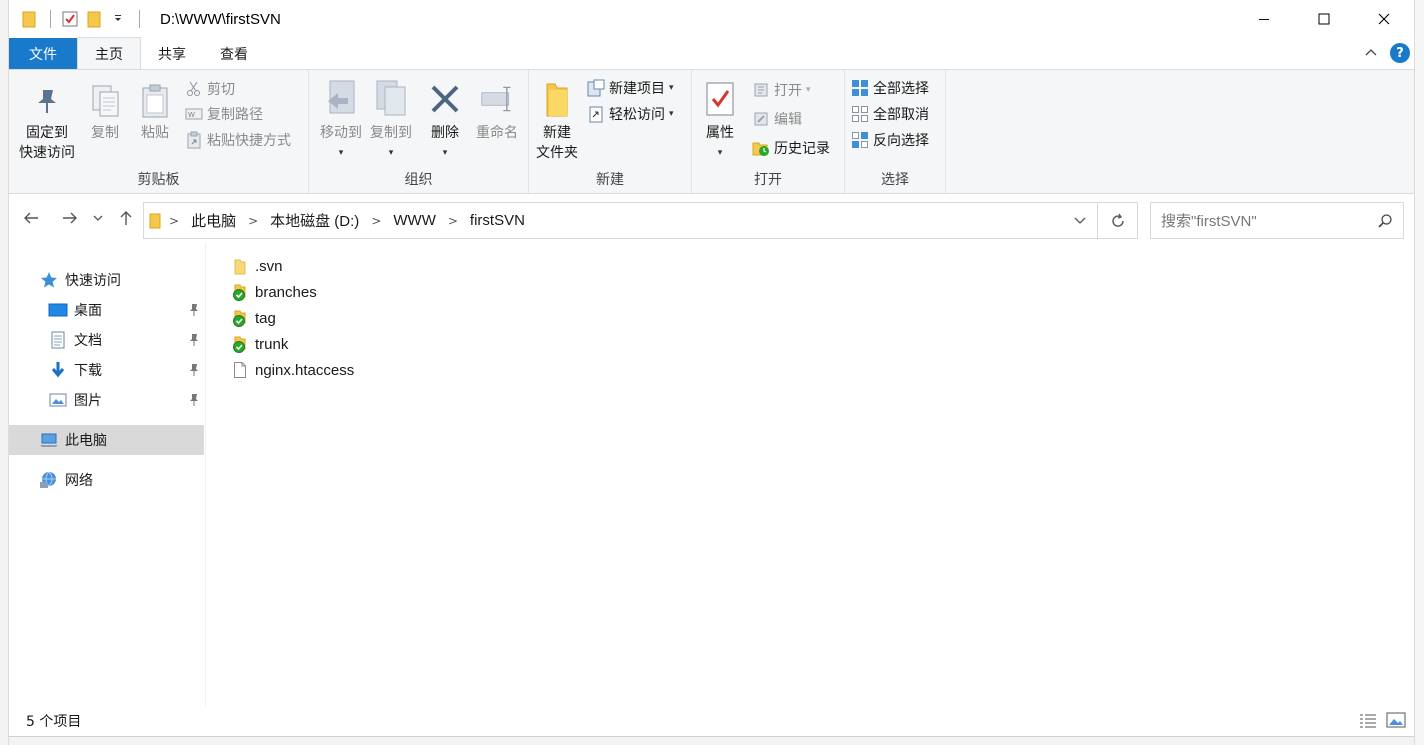 The width and height of the screenshot is (1424, 745). What do you see at coordinates (47, 122) in the screenshot?
I see `pin-to-quick-access-button: 固定到 快速访问` at bounding box center [47, 122].